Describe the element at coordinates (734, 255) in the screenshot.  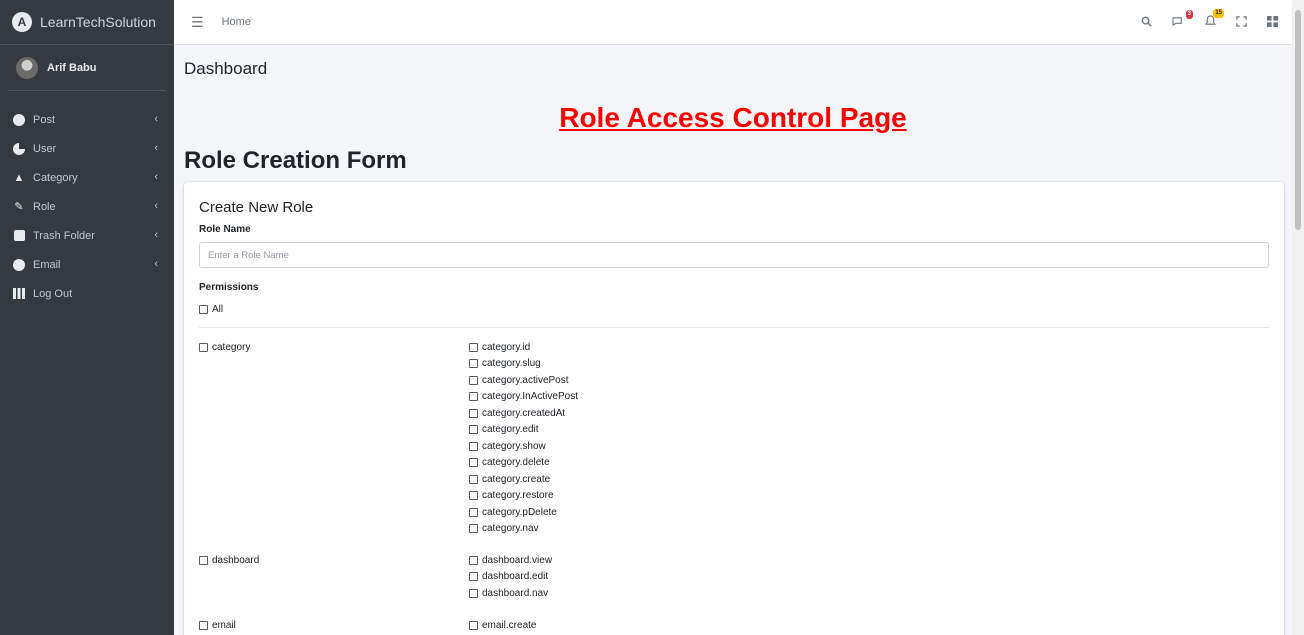
I see `role-name-input` at that location.